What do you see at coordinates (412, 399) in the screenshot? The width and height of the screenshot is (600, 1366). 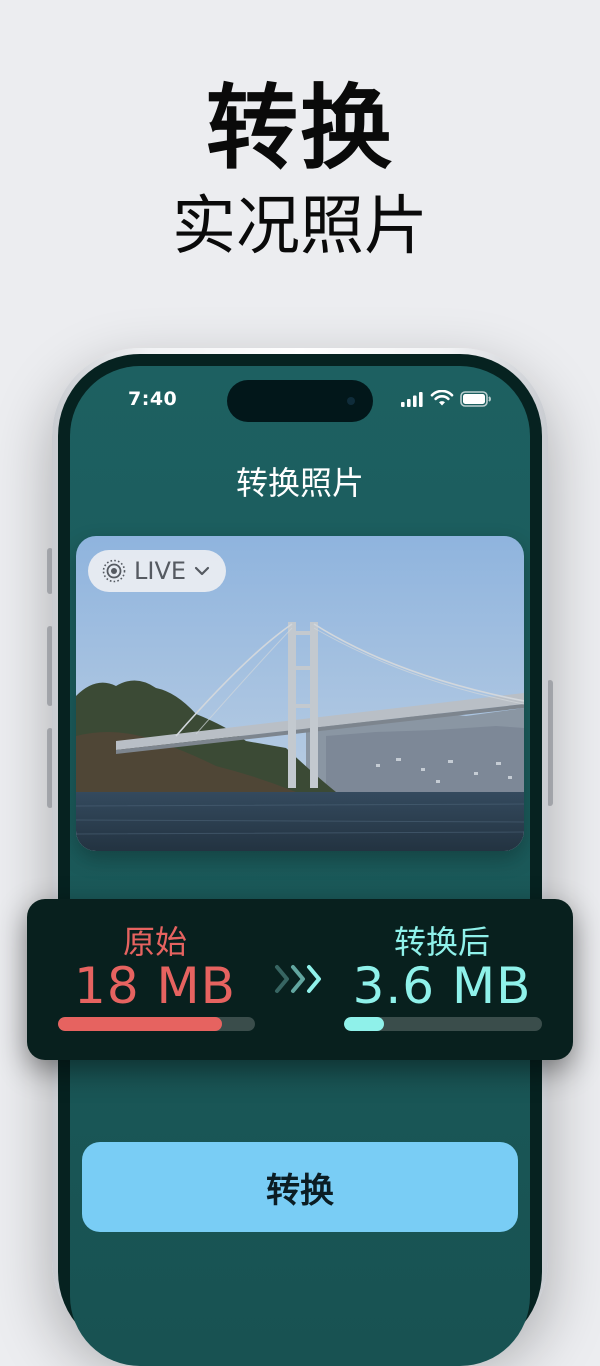 I see `signal-icon` at bounding box center [412, 399].